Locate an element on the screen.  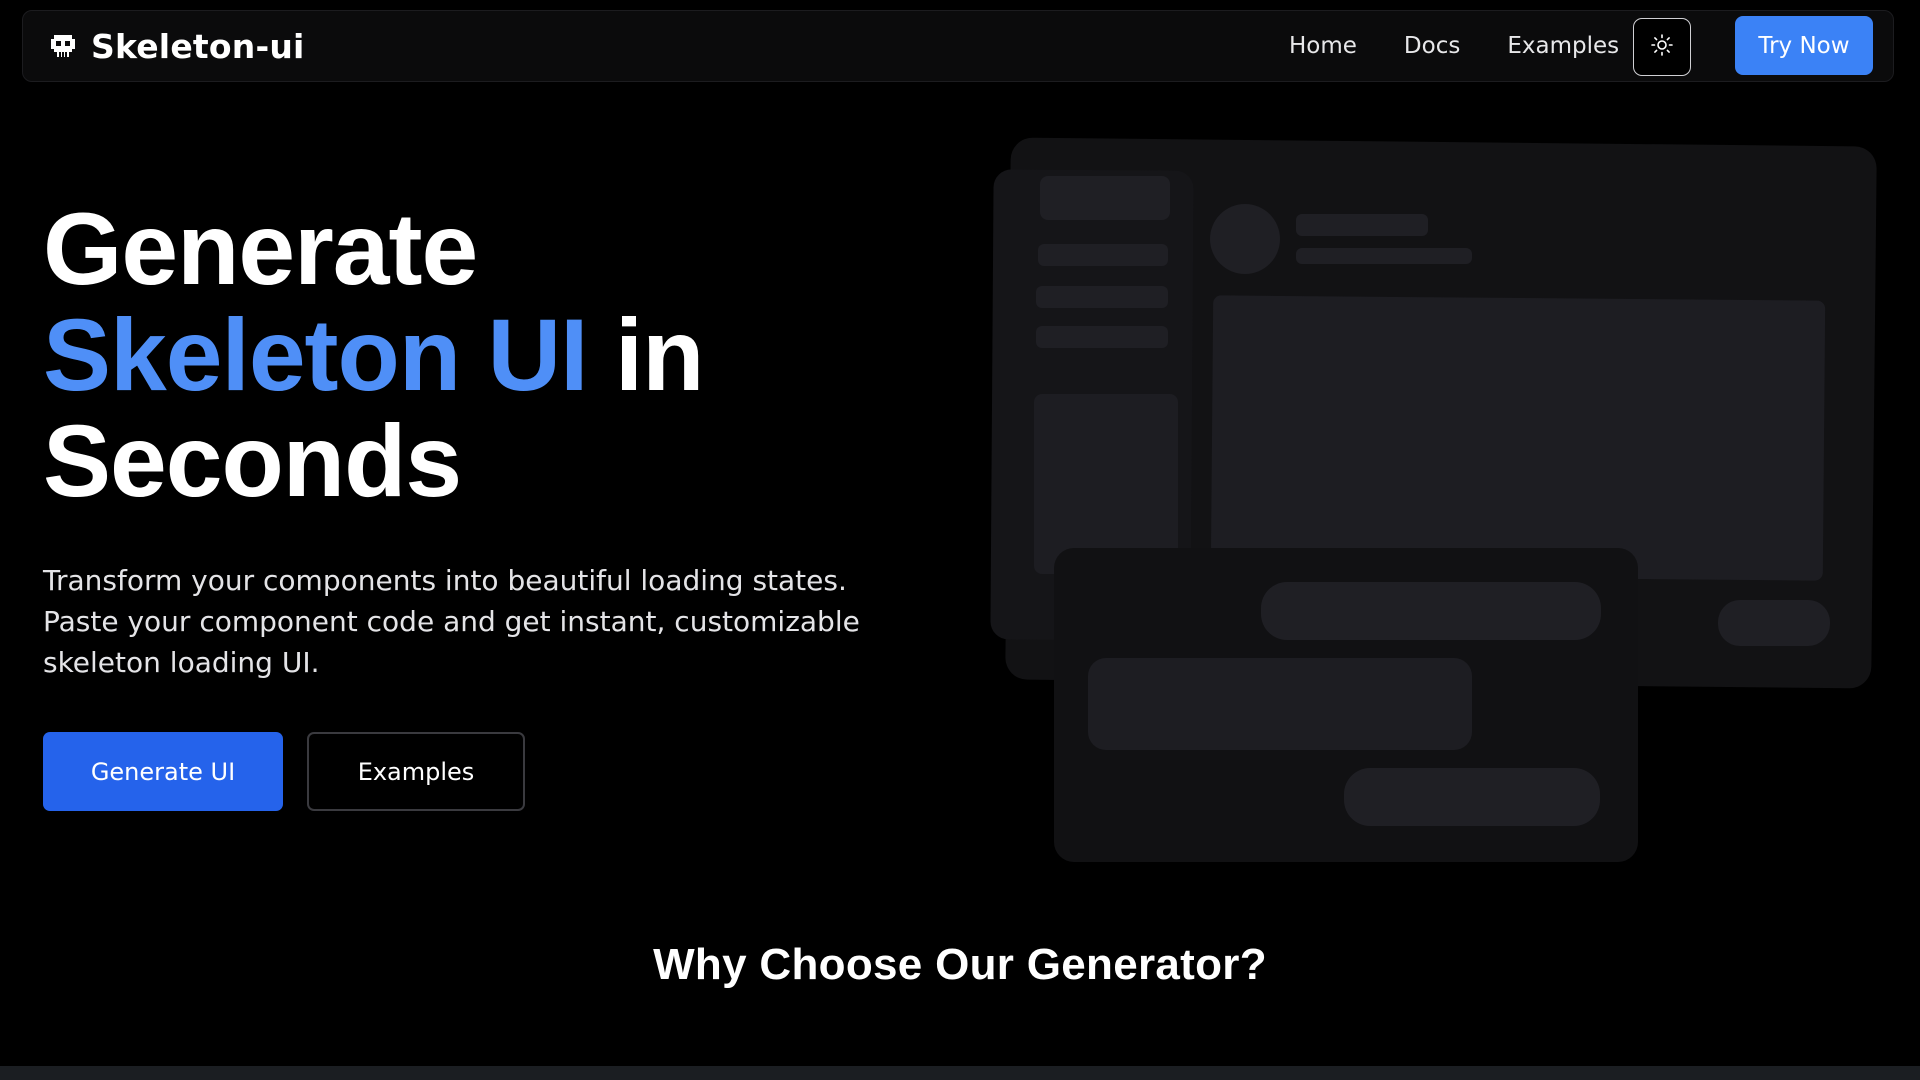
nav-link-docs: Docs is located at coordinates (1432, 46).